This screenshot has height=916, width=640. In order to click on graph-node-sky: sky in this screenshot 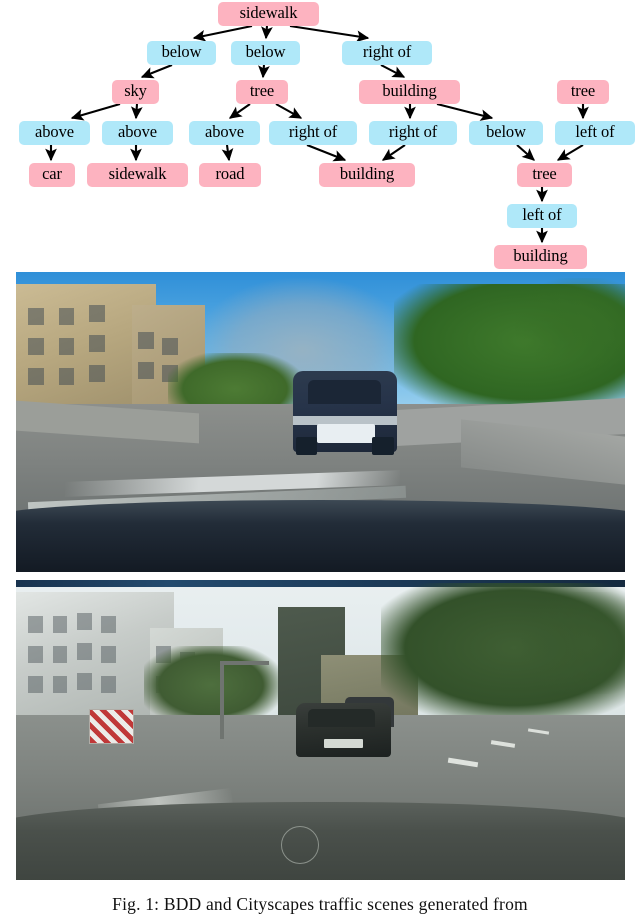, I will do `click(135, 92)`.